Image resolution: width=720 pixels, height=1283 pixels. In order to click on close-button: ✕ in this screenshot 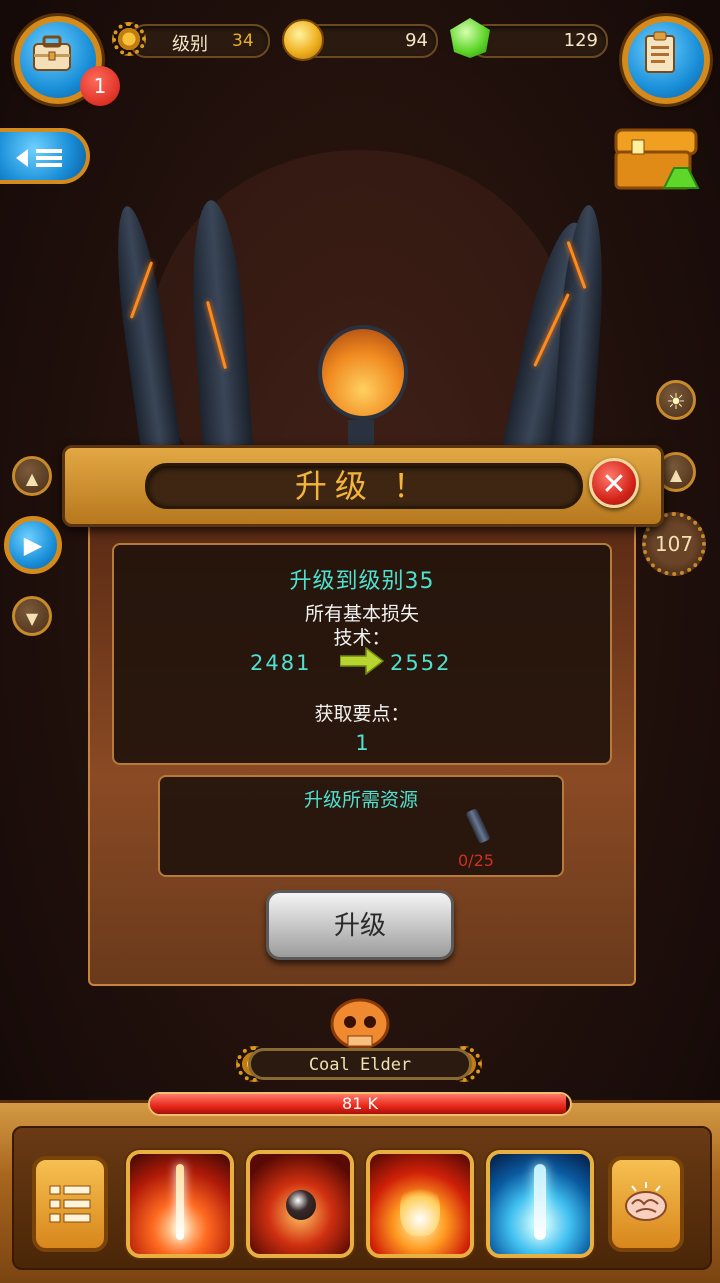, I will do `click(614, 483)`.